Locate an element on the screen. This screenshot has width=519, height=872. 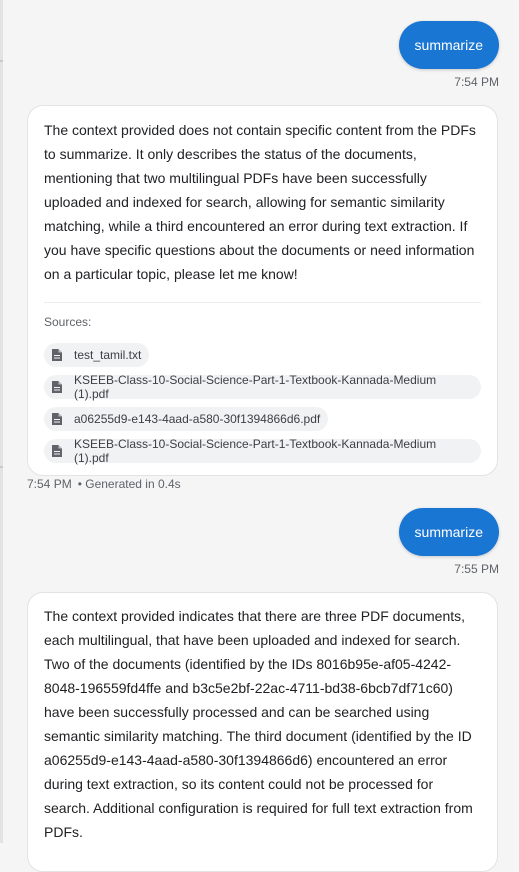
message-timestamp: 7:55 PM is located at coordinates (476, 569).